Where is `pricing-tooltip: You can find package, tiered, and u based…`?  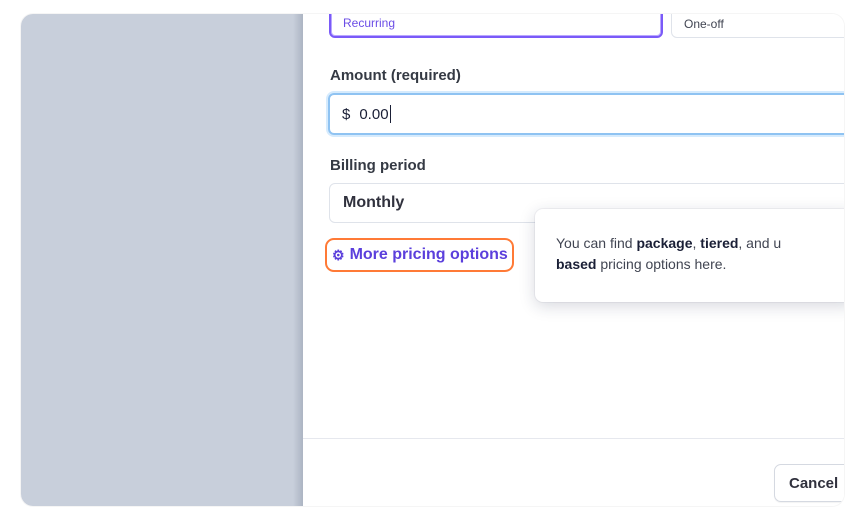
pricing-tooltip: You can find package, tiered, and u based… is located at coordinates (689, 255).